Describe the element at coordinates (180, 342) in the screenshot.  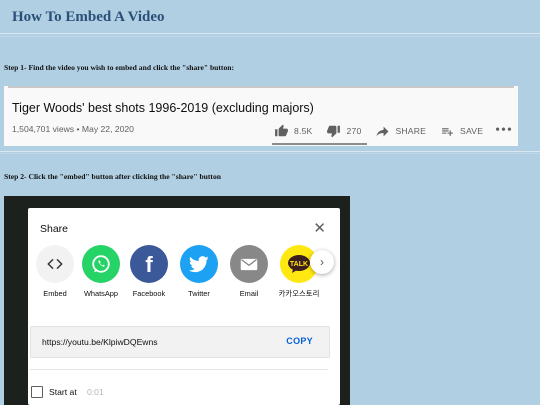
I see `share-url-box: https://youtu.be/KlpiwDQEwns COPY` at that location.